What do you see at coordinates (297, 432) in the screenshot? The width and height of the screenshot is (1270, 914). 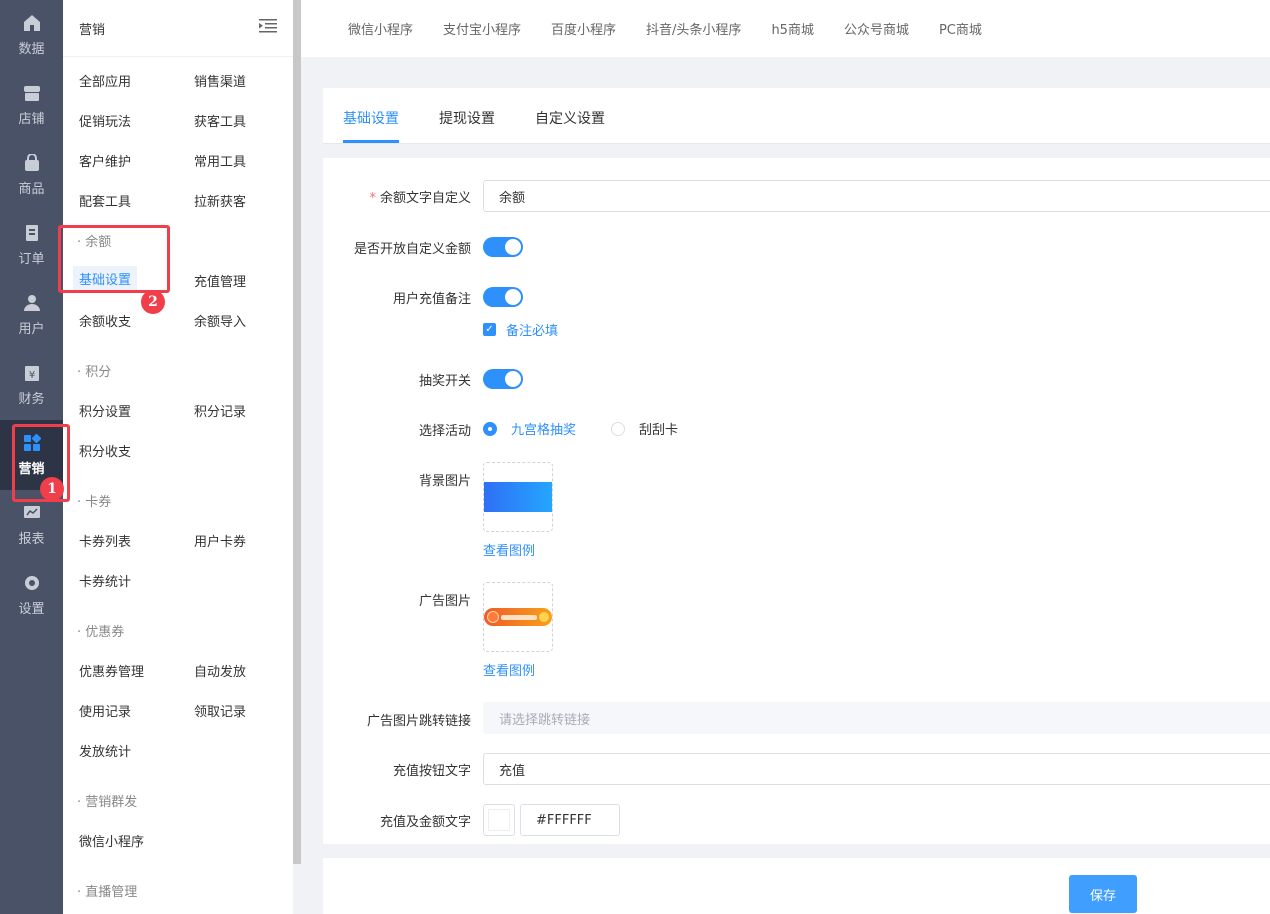 I see `submenu-scrollbar` at bounding box center [297, 432].